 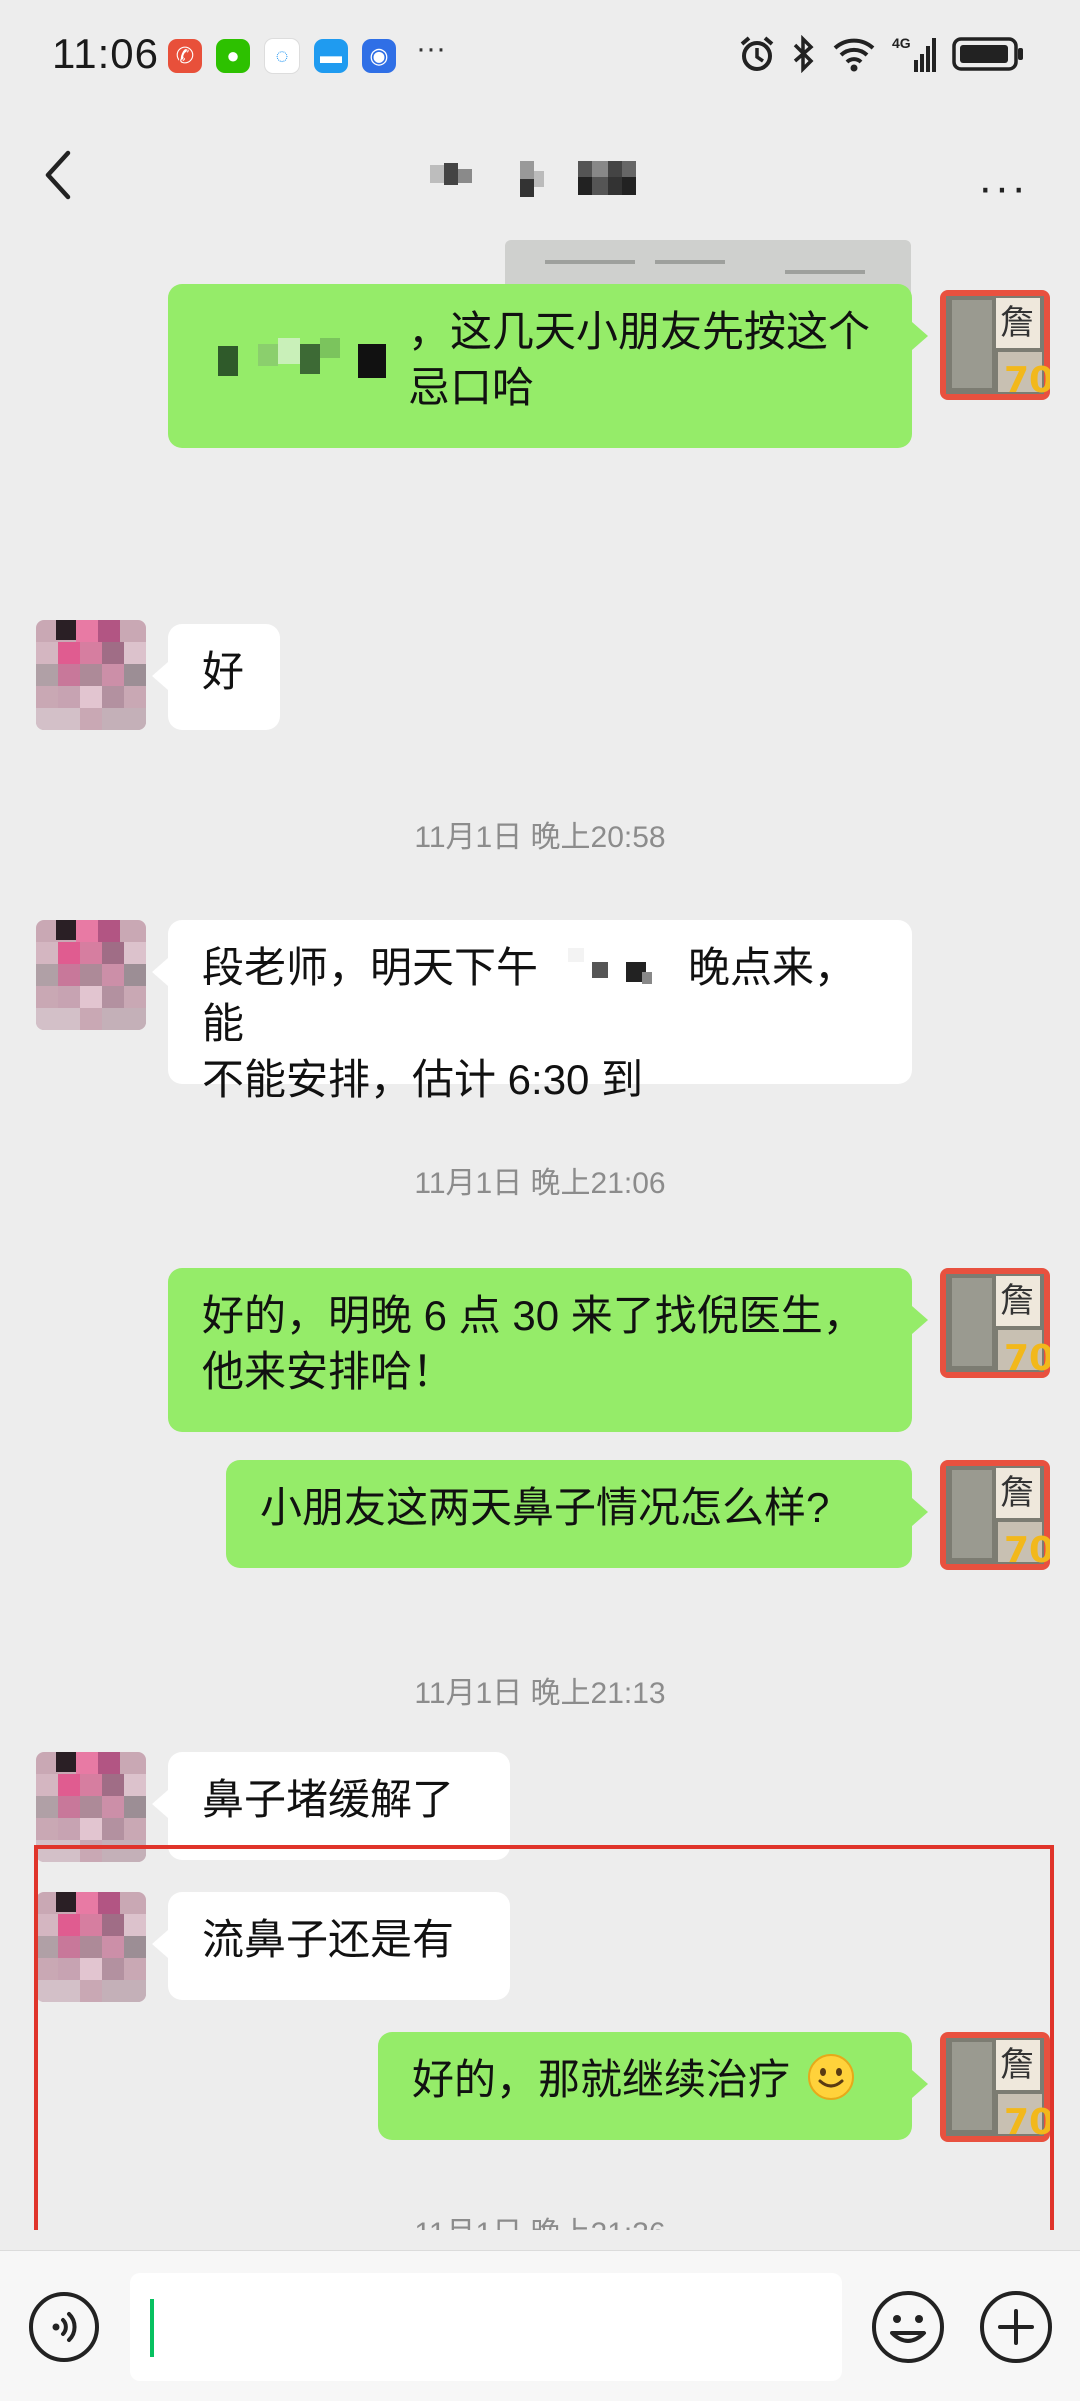 I want to click on incoming-message-bubble: 段老师，明天下午 晚点来，能 不能安排，估计 6:30 到, so click(x=532, y=1011).